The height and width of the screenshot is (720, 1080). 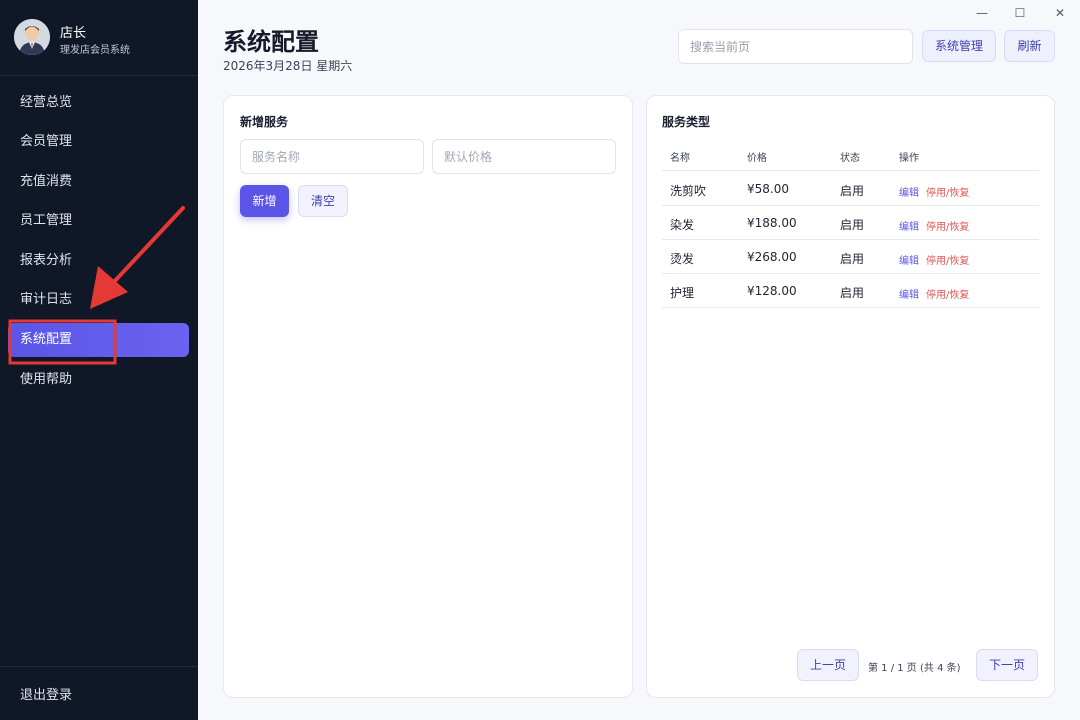 What do you see at coordinates (682, 259) in the screenshot?
I see `service-name: 烫发` at bounding box center [682, 259].